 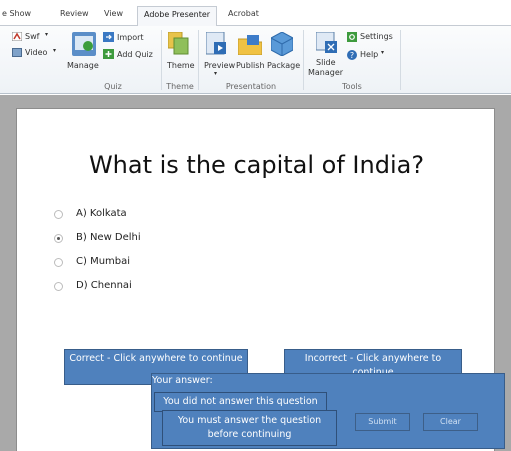 I want to click on import-icon, so click(x=108, y=37).